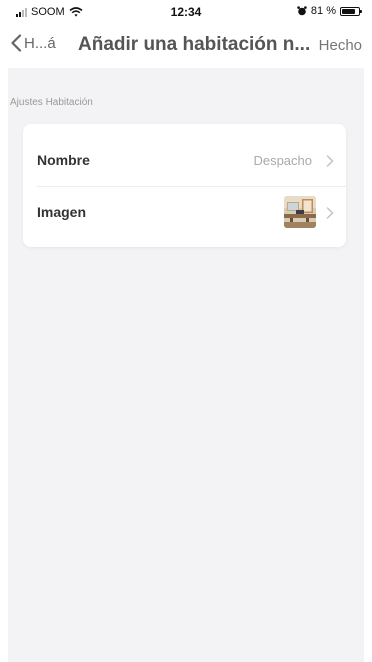 Image resolution: width=372 pixels, height=662 pixels. Describe the element at coordinates (51, 102) in the screenshot. I see `section-header: Ajustes Habitación` at that location.